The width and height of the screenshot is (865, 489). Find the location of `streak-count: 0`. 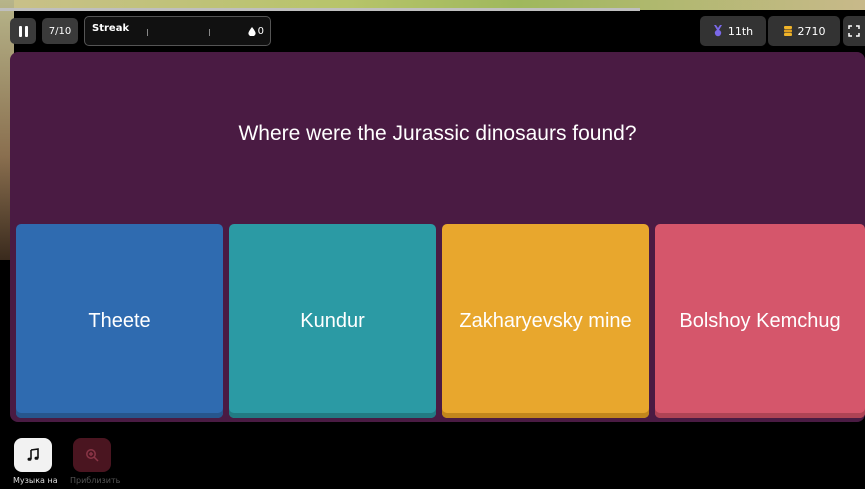

streak-count: 0 is located at coordinates (256, 31).